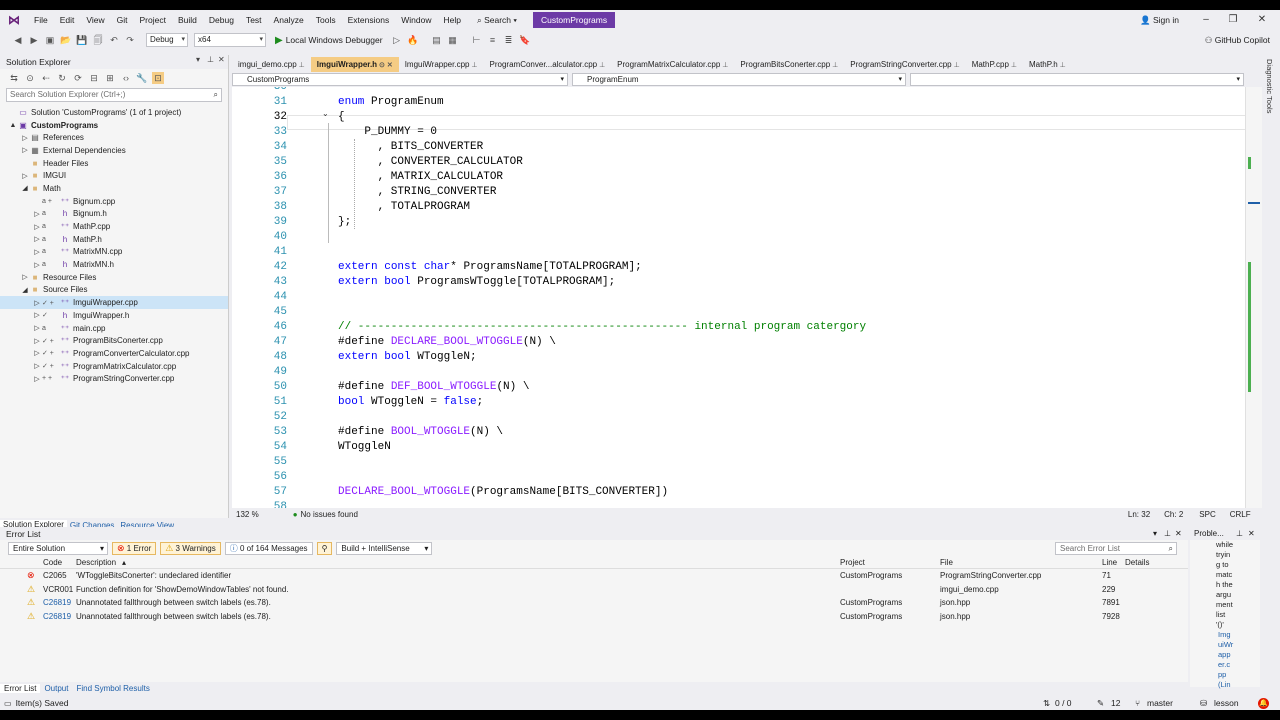 The width and height of the screenshot is (1280, 720). Describe the element at coordinates (18, 40) in the screenshot. I see `back-icon: ◀` at that location.